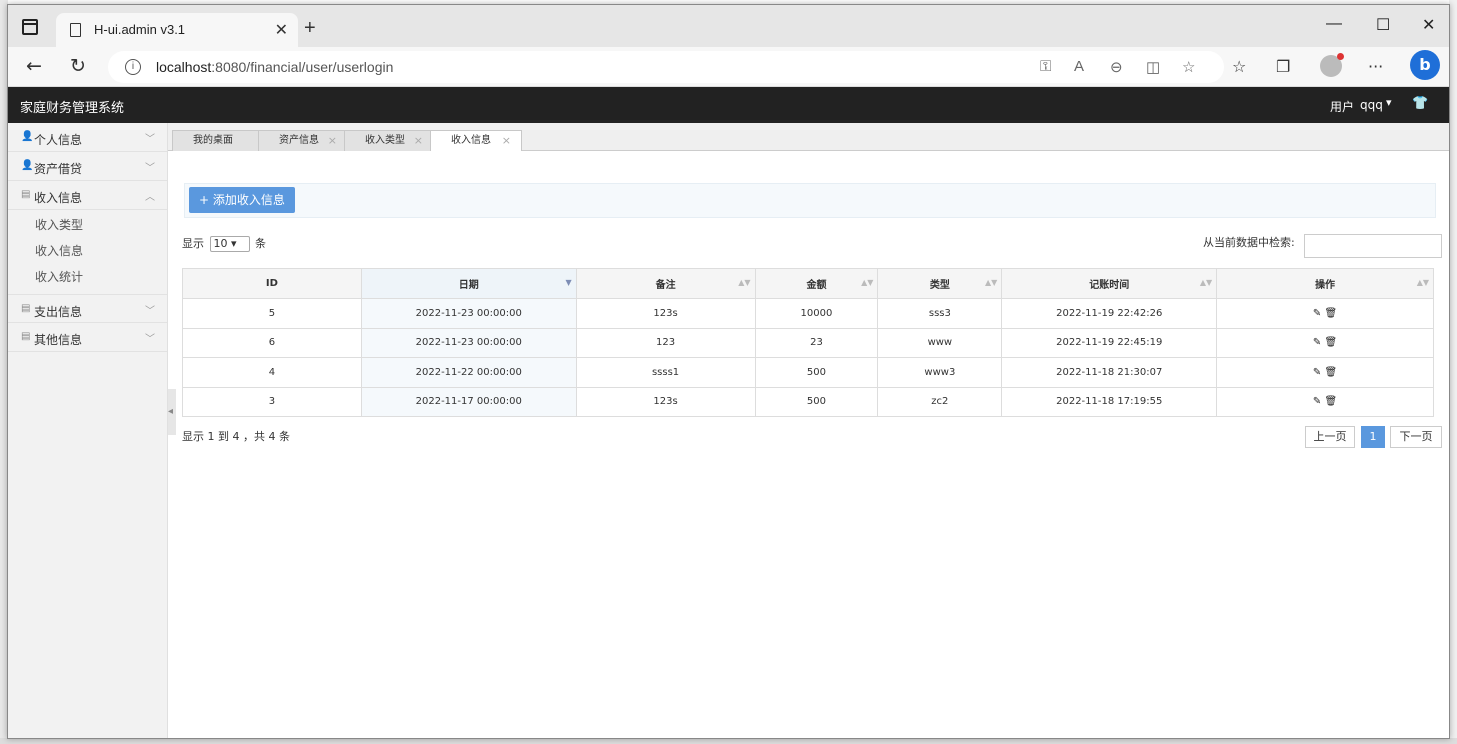 This screenshot has width=1457, height=744. Describe the element at coordinates (1116, 67) in the screenshot. I see `zoom-icon: ⊖` at that location.